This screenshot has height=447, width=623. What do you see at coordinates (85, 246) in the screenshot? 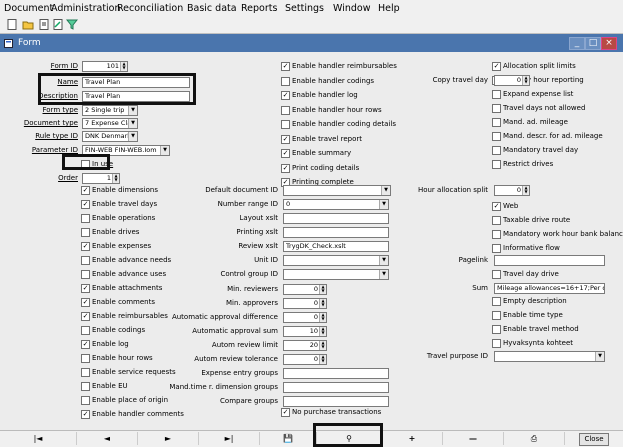
I see `enable-expenses-checkbox: ✓` at bounding box center [85, 246].